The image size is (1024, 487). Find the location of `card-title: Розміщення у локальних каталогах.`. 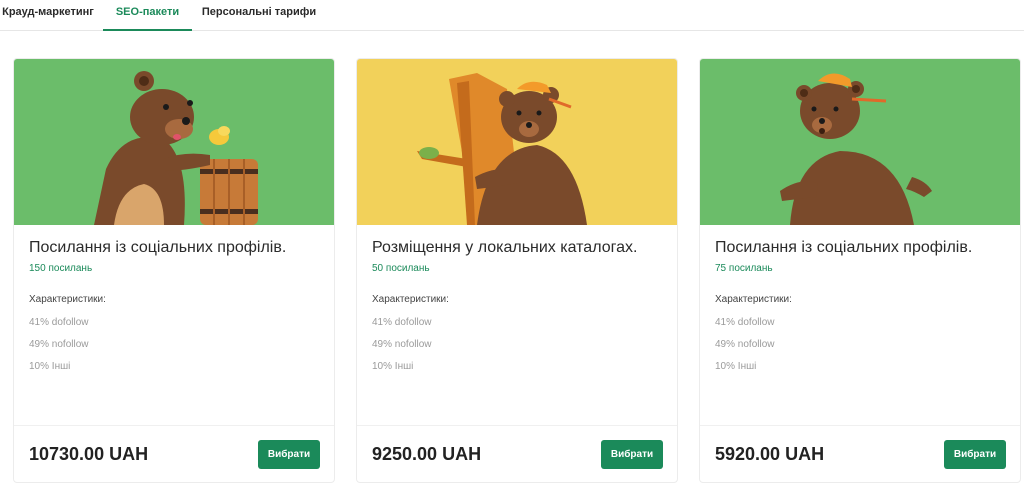

card-title: Розміщення у локальних каталогах. is located at coordinates (505, 247).